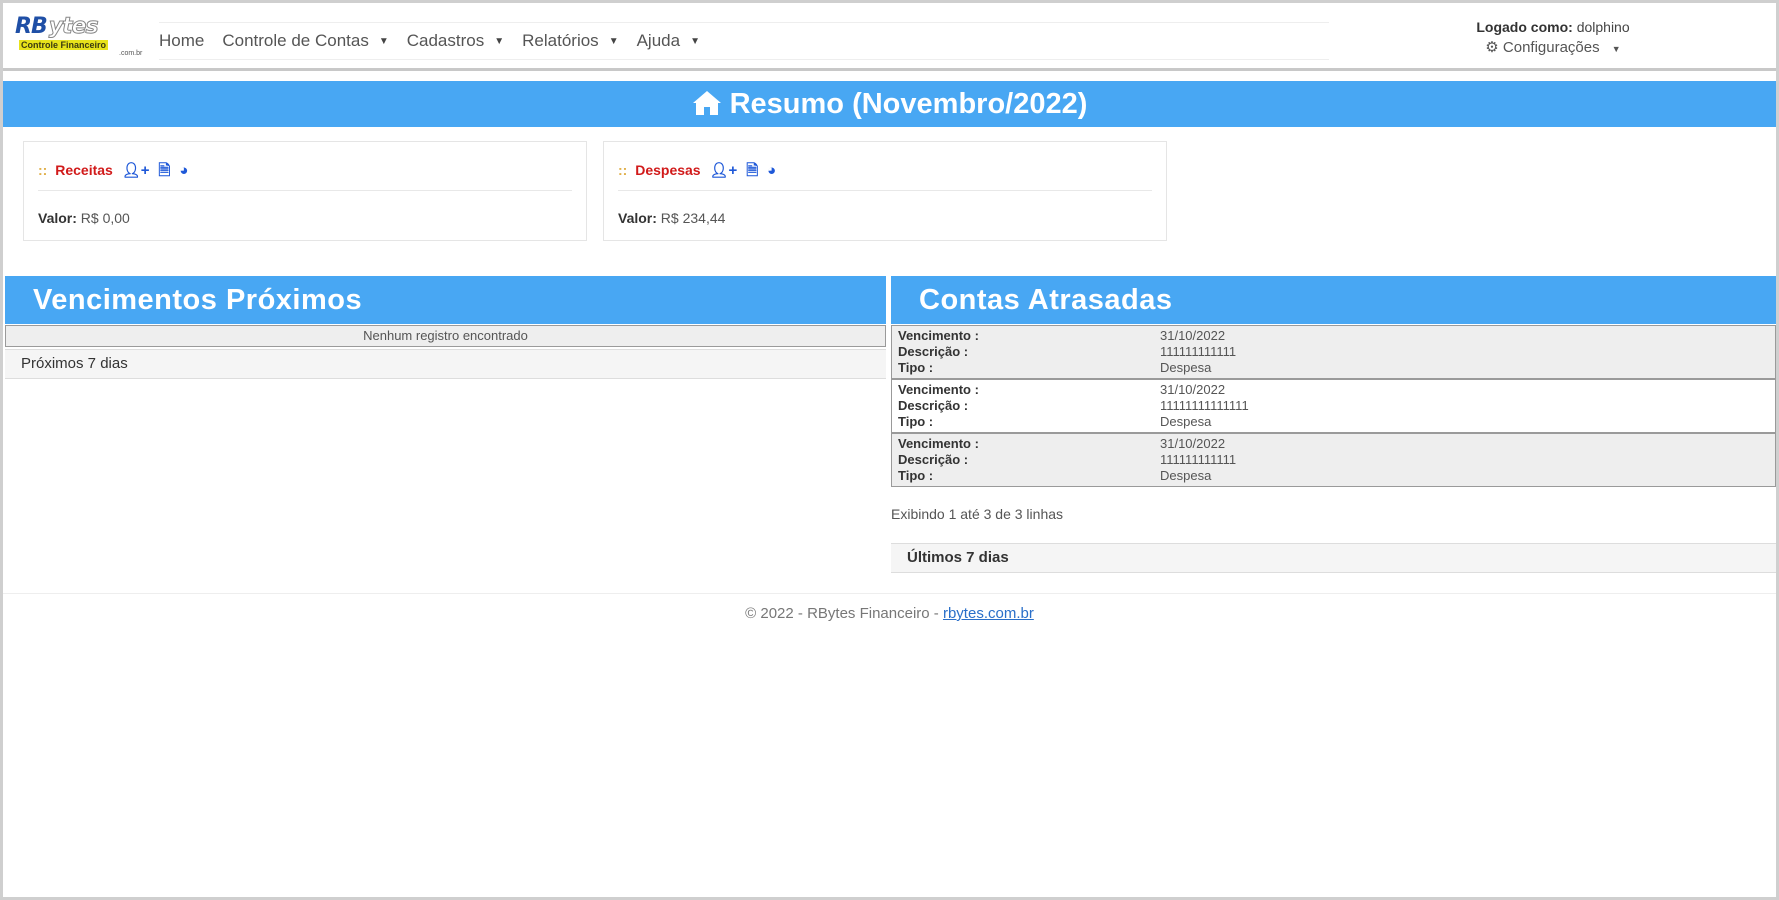 The height and width of the screenshot is (900, 1779). Describe the element at coordinates (445, 364) in the screenshot. I see `upcoming-footer: Próximos 7 dias` at that location.